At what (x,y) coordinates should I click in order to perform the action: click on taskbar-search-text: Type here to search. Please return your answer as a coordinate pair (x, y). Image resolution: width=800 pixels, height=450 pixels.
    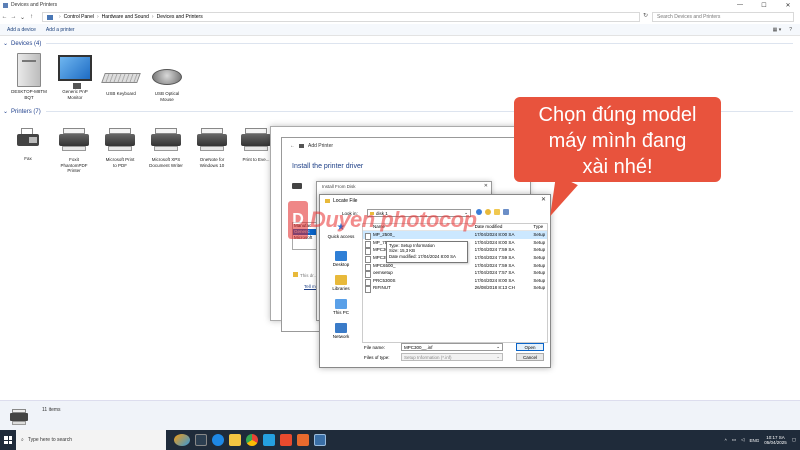
    Looking at the image, I should click on (50, 440).